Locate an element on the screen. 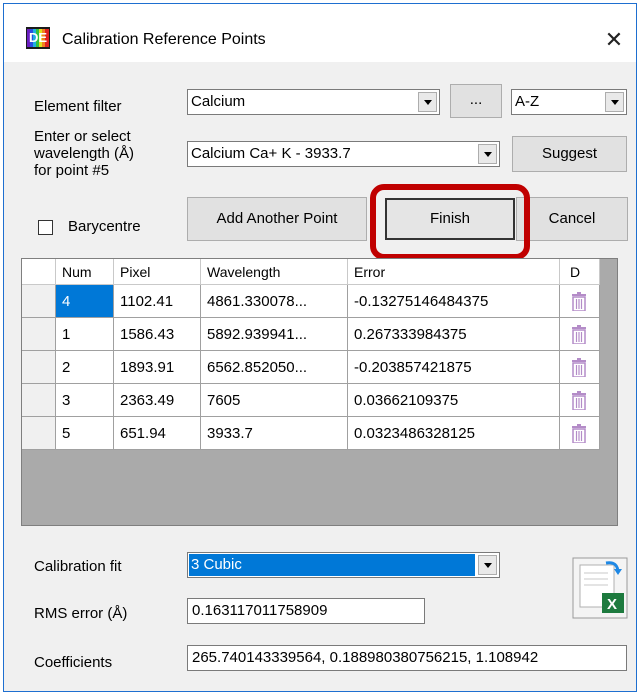  cell-pixel: 1102.41 is located at coordinates (157, 301).